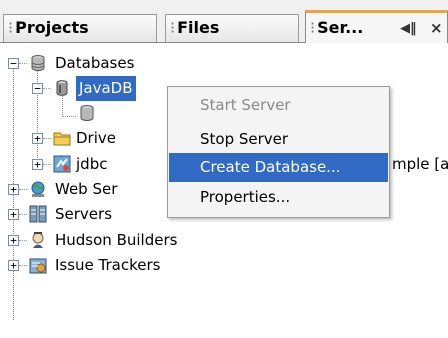 Image resolution: width=448 pixels, height=338 pixels. What do you see at coordinates (436, 28) in the screenshot?
I see `close-icon: ×` at bounding box center [436, 28].